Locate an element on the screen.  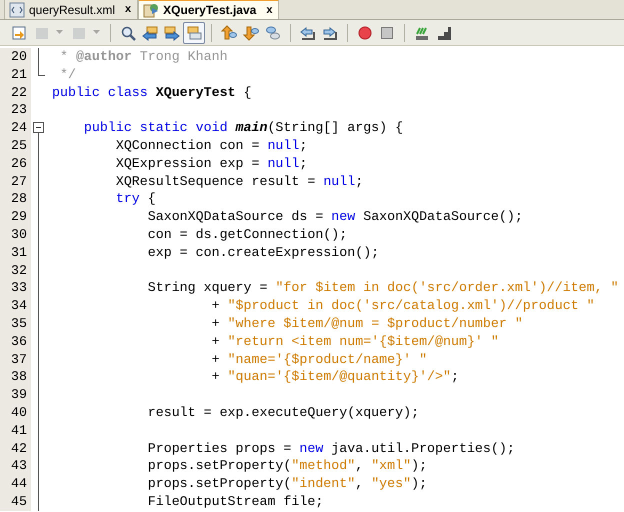
code-line: exp = con.createExpression(); is located at coordinates (263, 253).